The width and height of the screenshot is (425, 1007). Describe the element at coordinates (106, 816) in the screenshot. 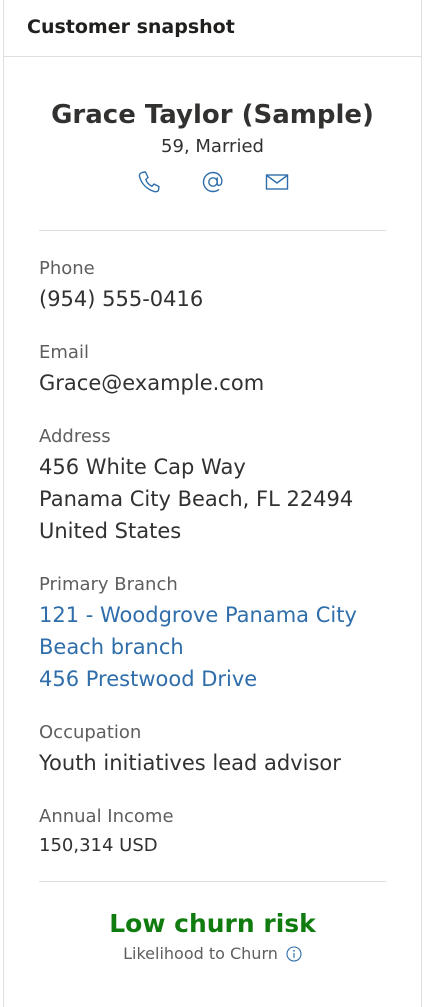

I see `annual-income-label: Annual Income` at that location.